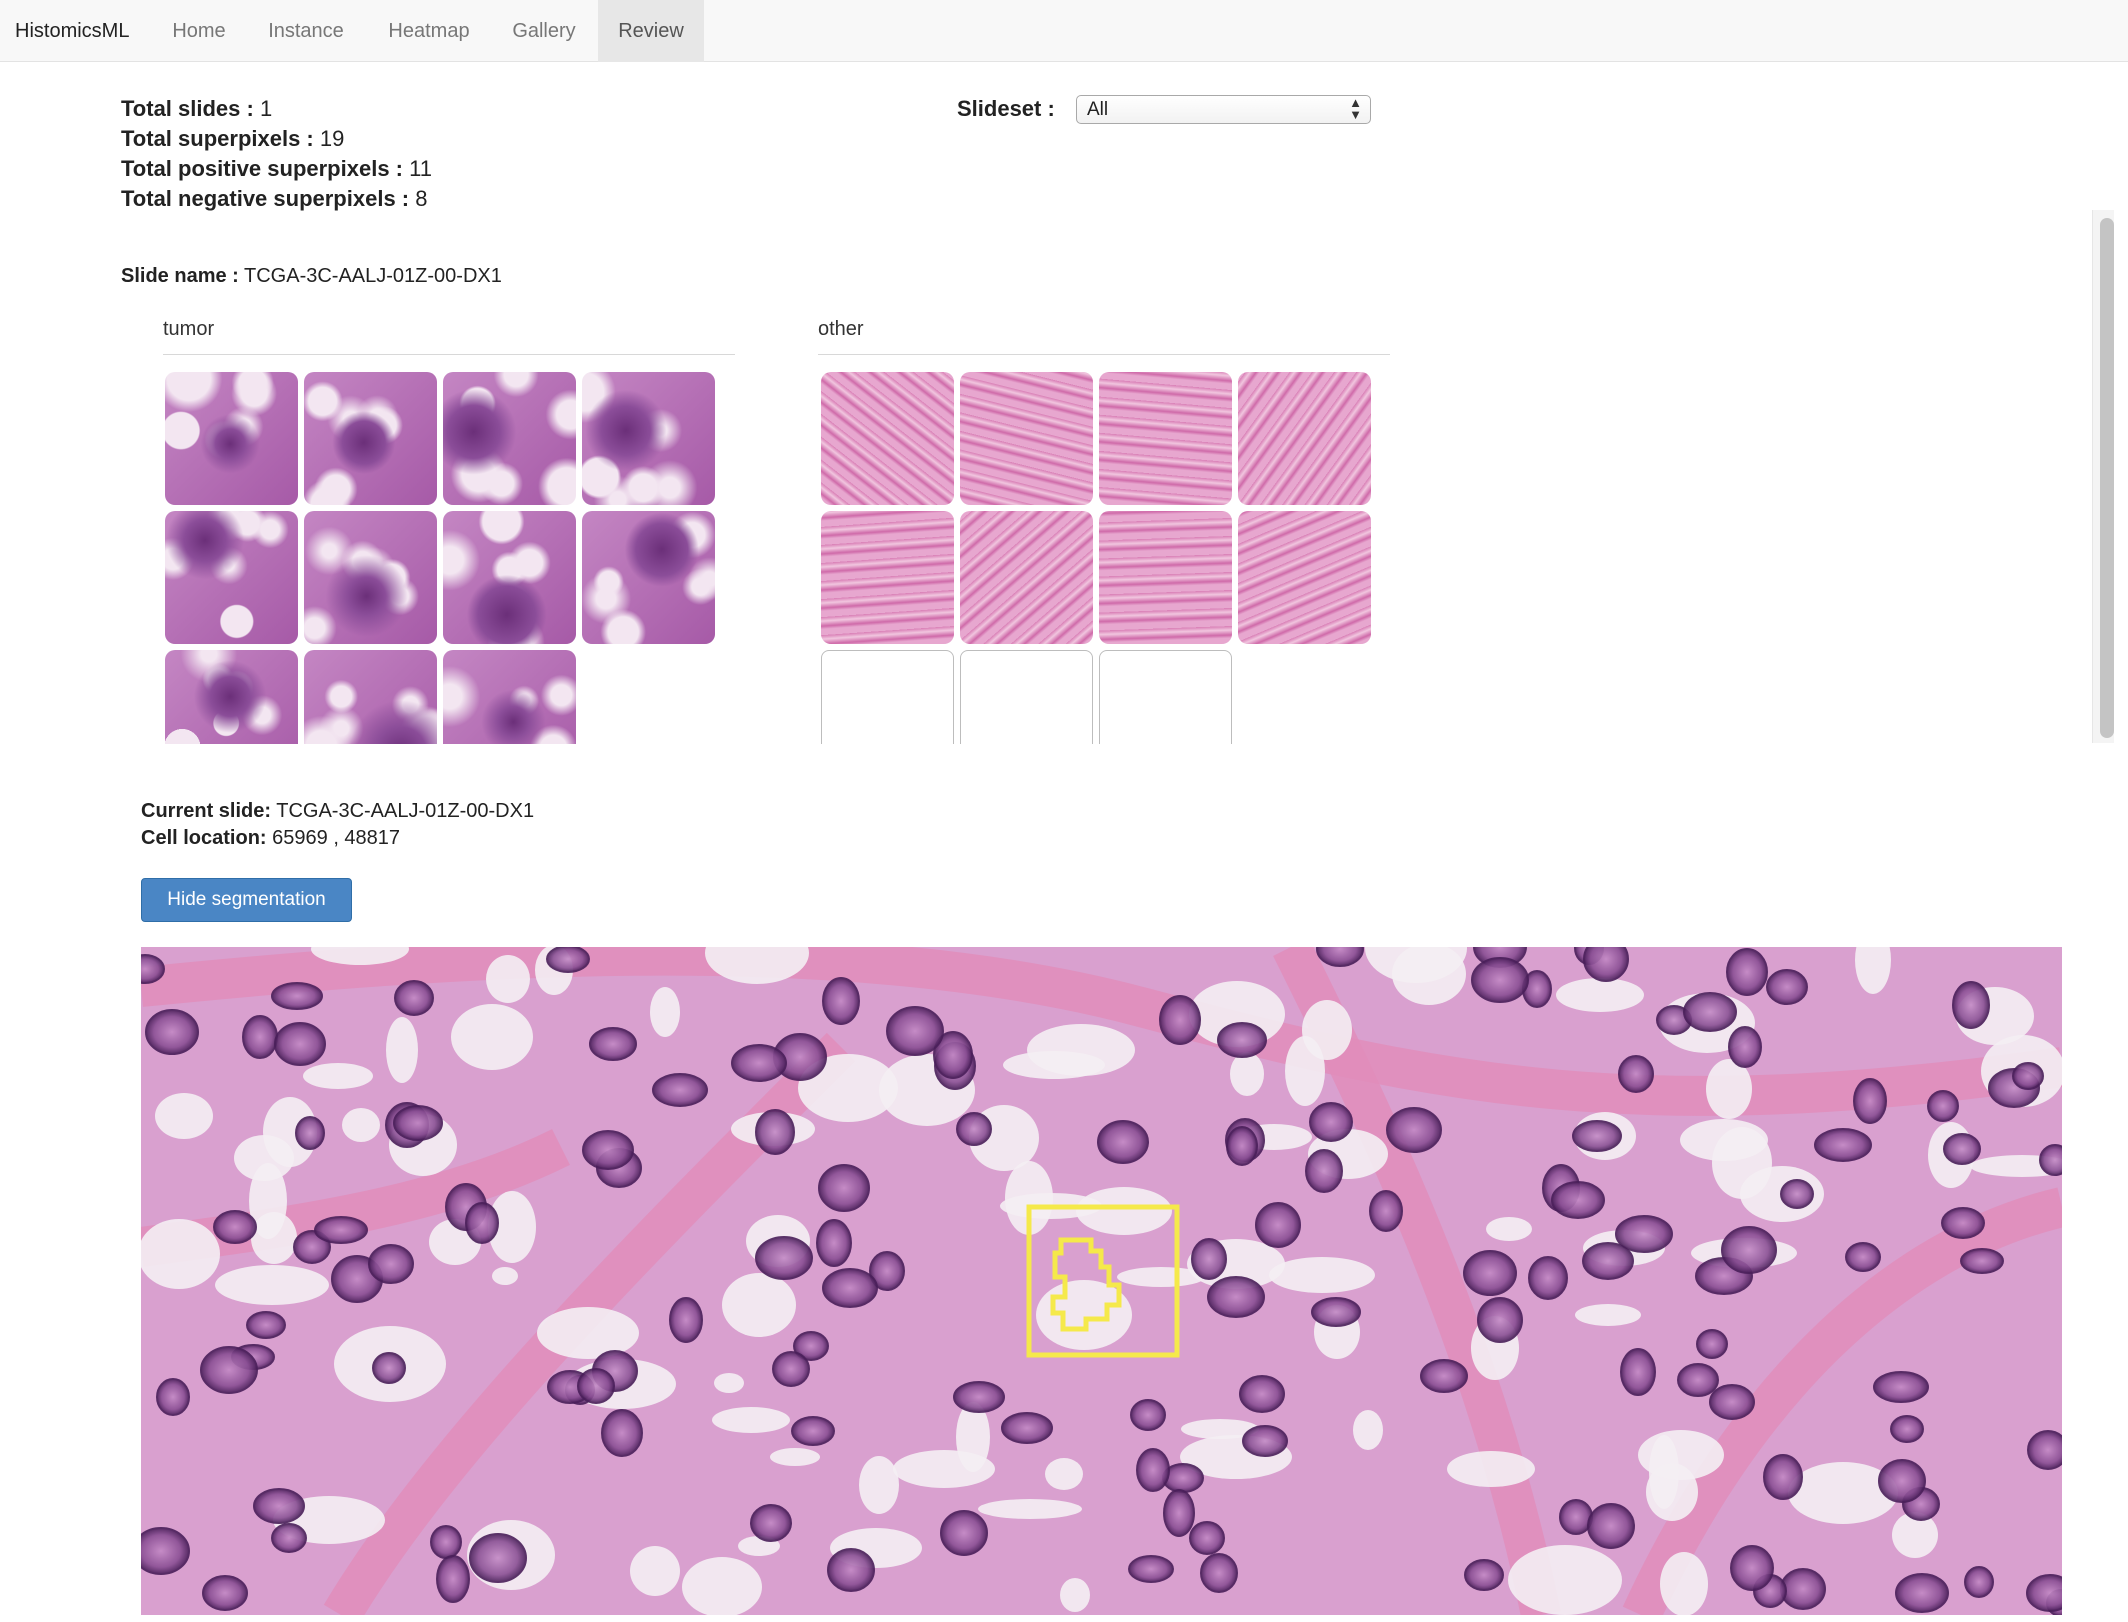  I want to click on nav-home: Home, so click(199, 31).